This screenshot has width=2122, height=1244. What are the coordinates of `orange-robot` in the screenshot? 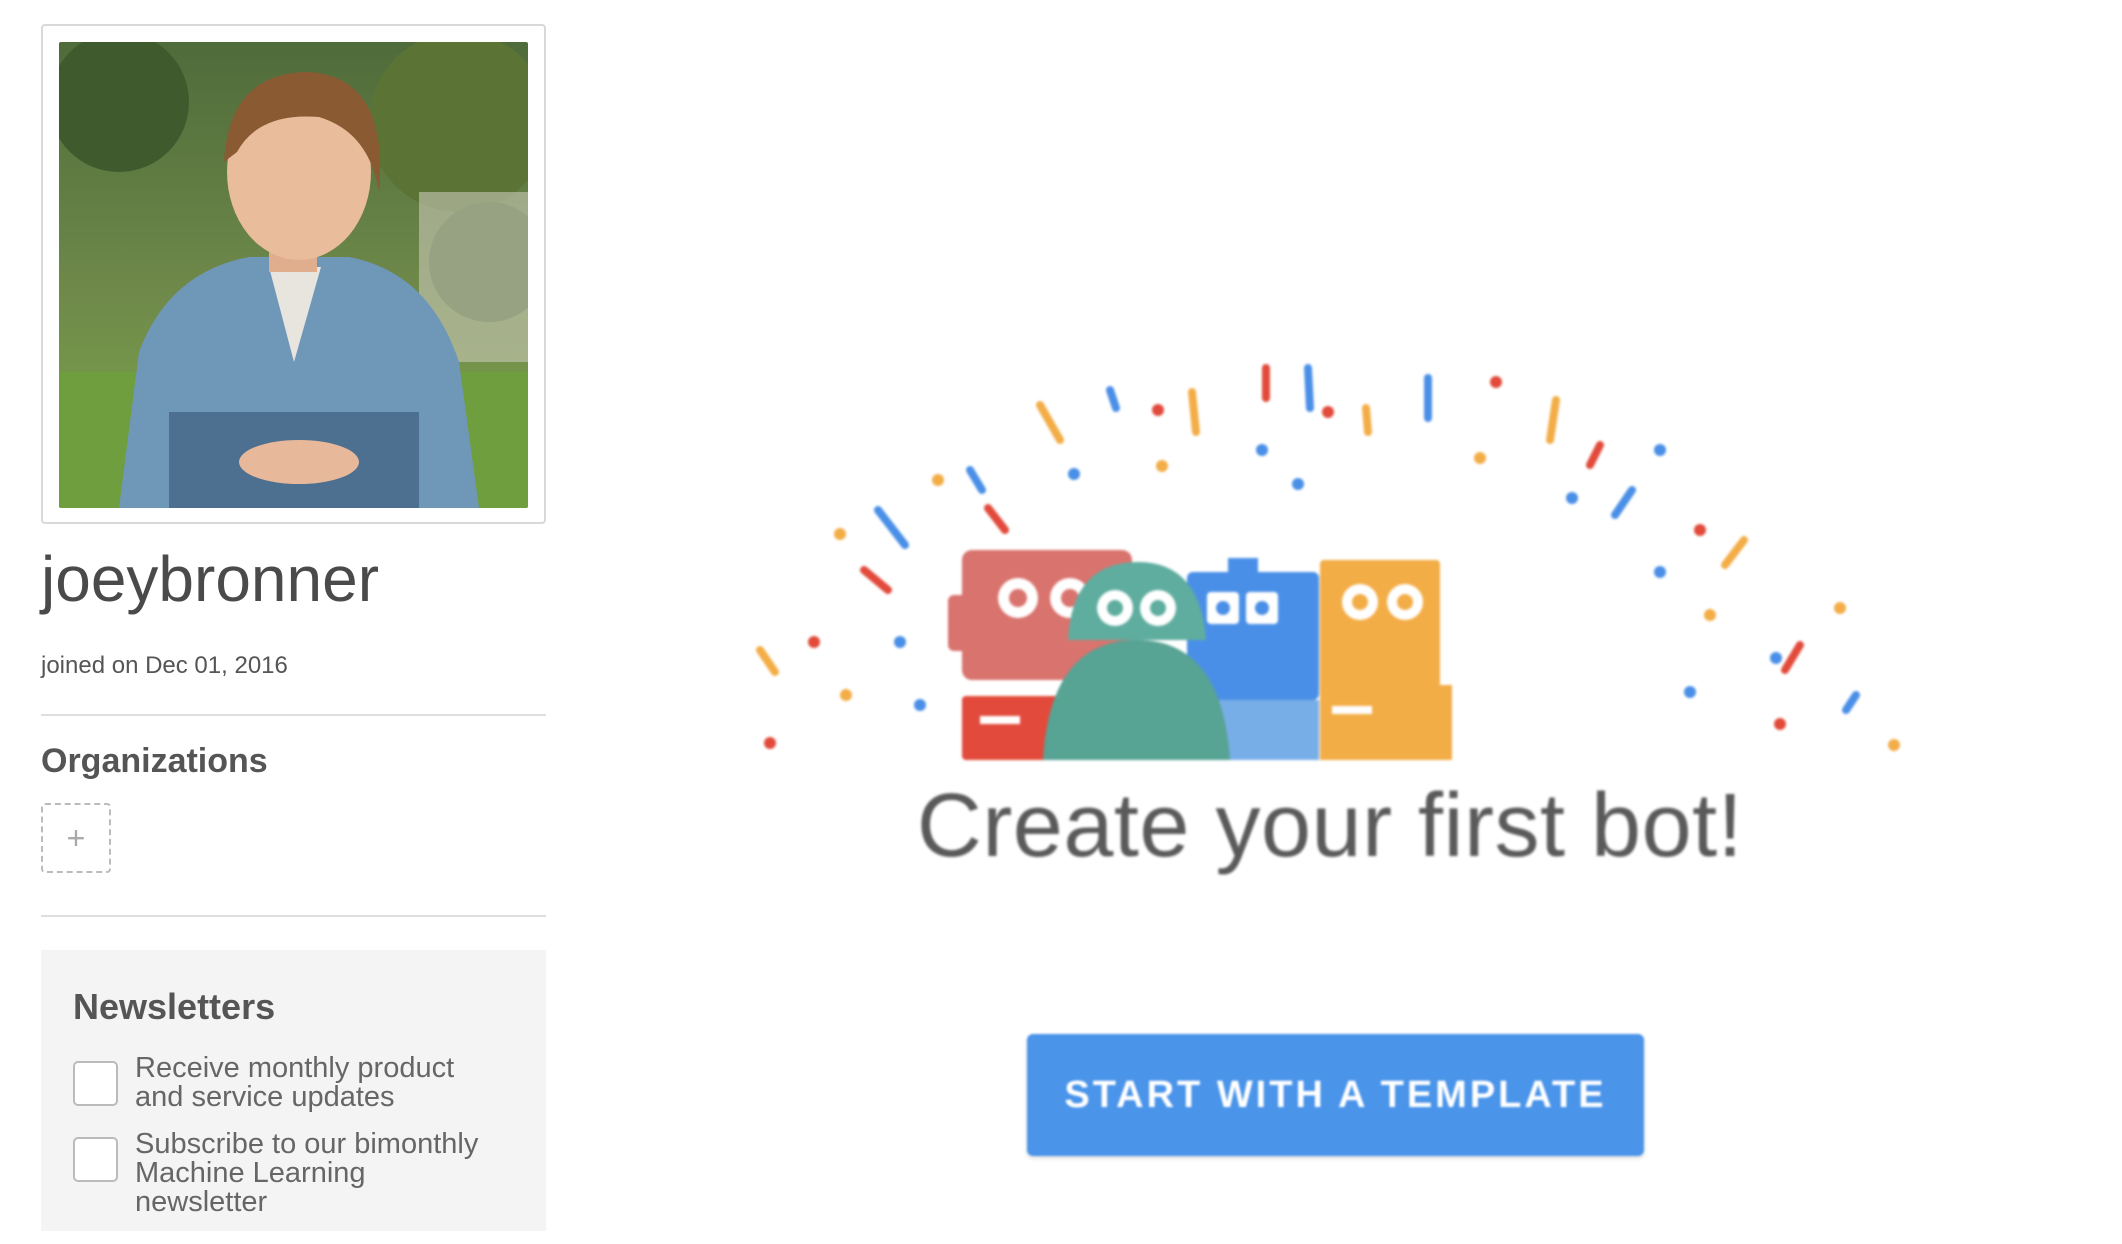 It's located at (1386, 660).